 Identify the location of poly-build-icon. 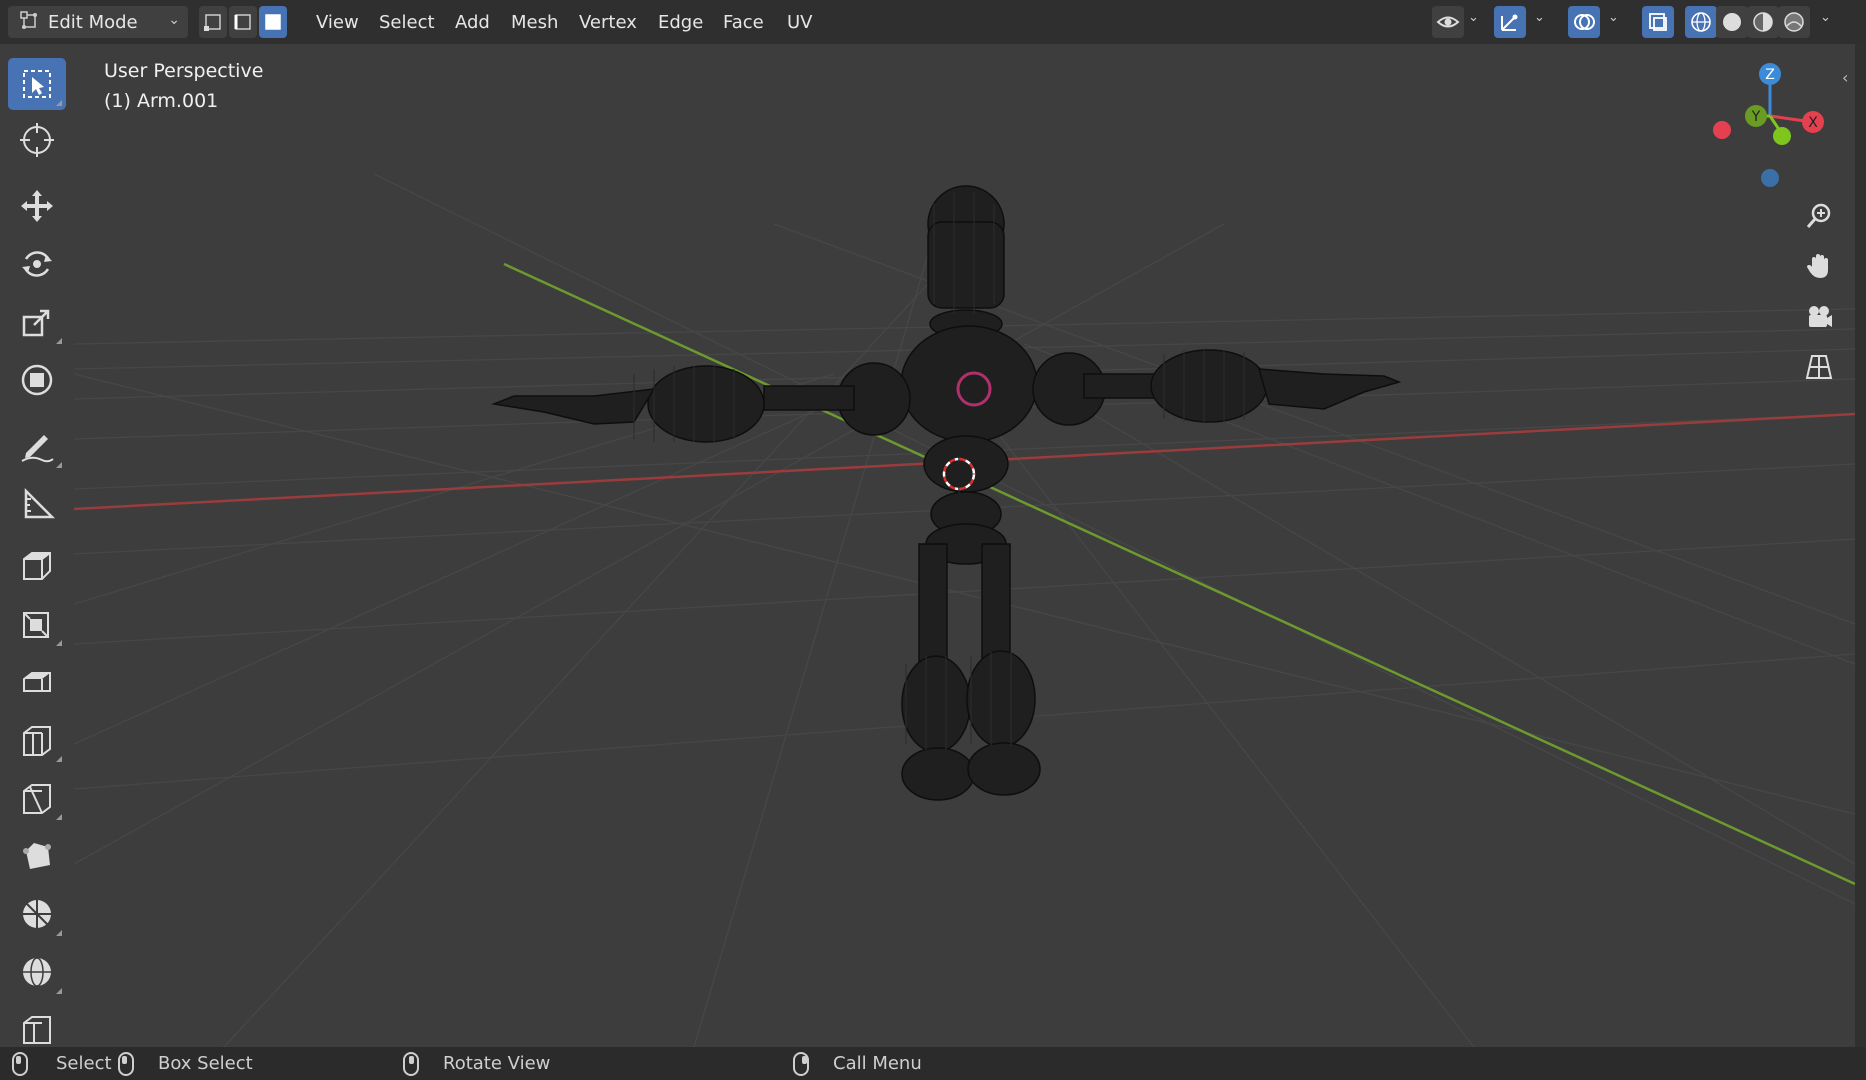
(37, 856).